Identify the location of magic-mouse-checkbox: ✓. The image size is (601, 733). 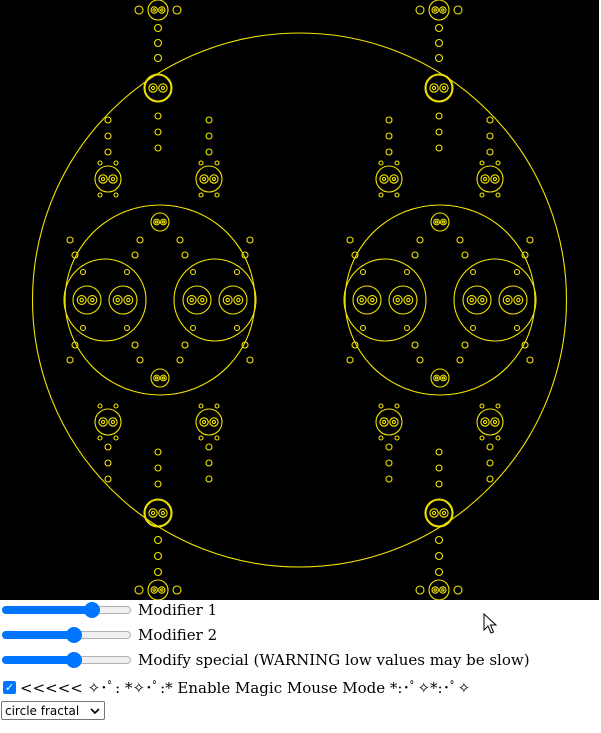
(9, 687).